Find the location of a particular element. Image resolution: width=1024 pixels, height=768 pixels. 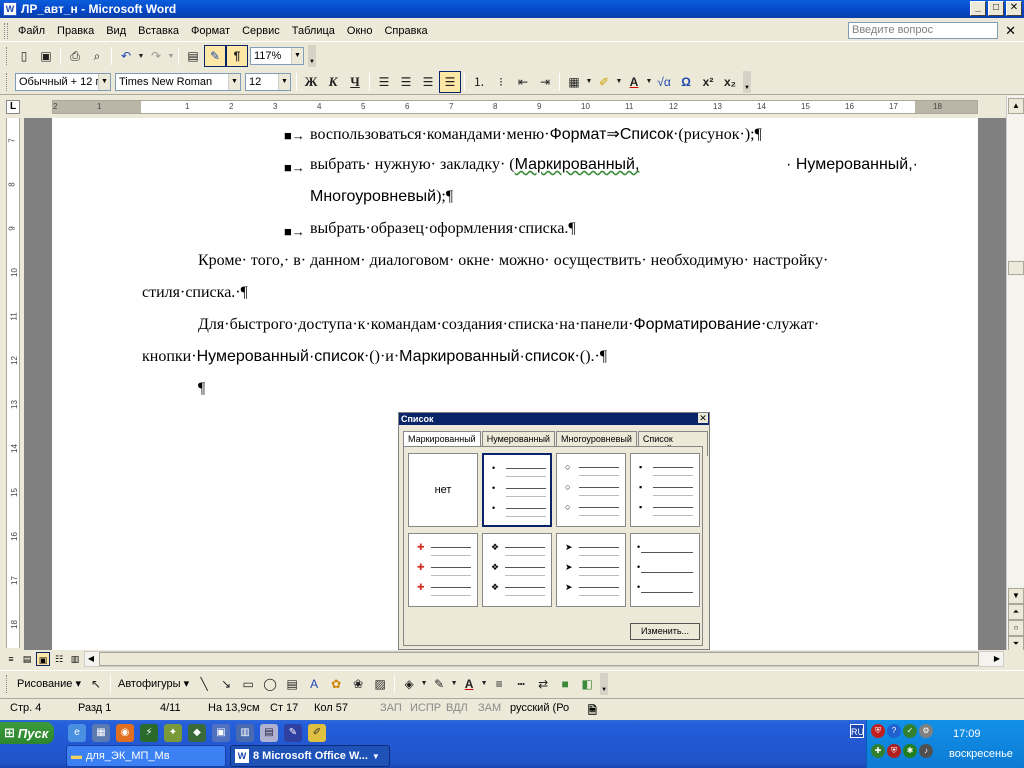

shadow-icon: ■ is located at coordinates (565, 684).